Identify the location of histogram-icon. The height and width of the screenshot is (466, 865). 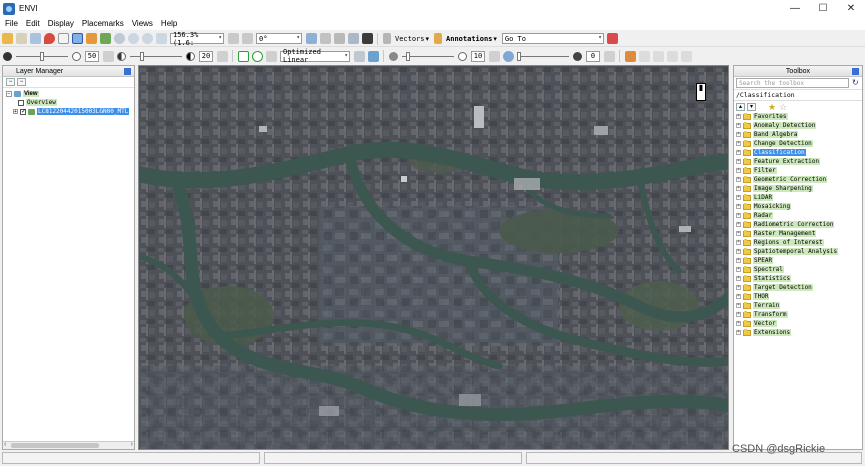
(373, 56).